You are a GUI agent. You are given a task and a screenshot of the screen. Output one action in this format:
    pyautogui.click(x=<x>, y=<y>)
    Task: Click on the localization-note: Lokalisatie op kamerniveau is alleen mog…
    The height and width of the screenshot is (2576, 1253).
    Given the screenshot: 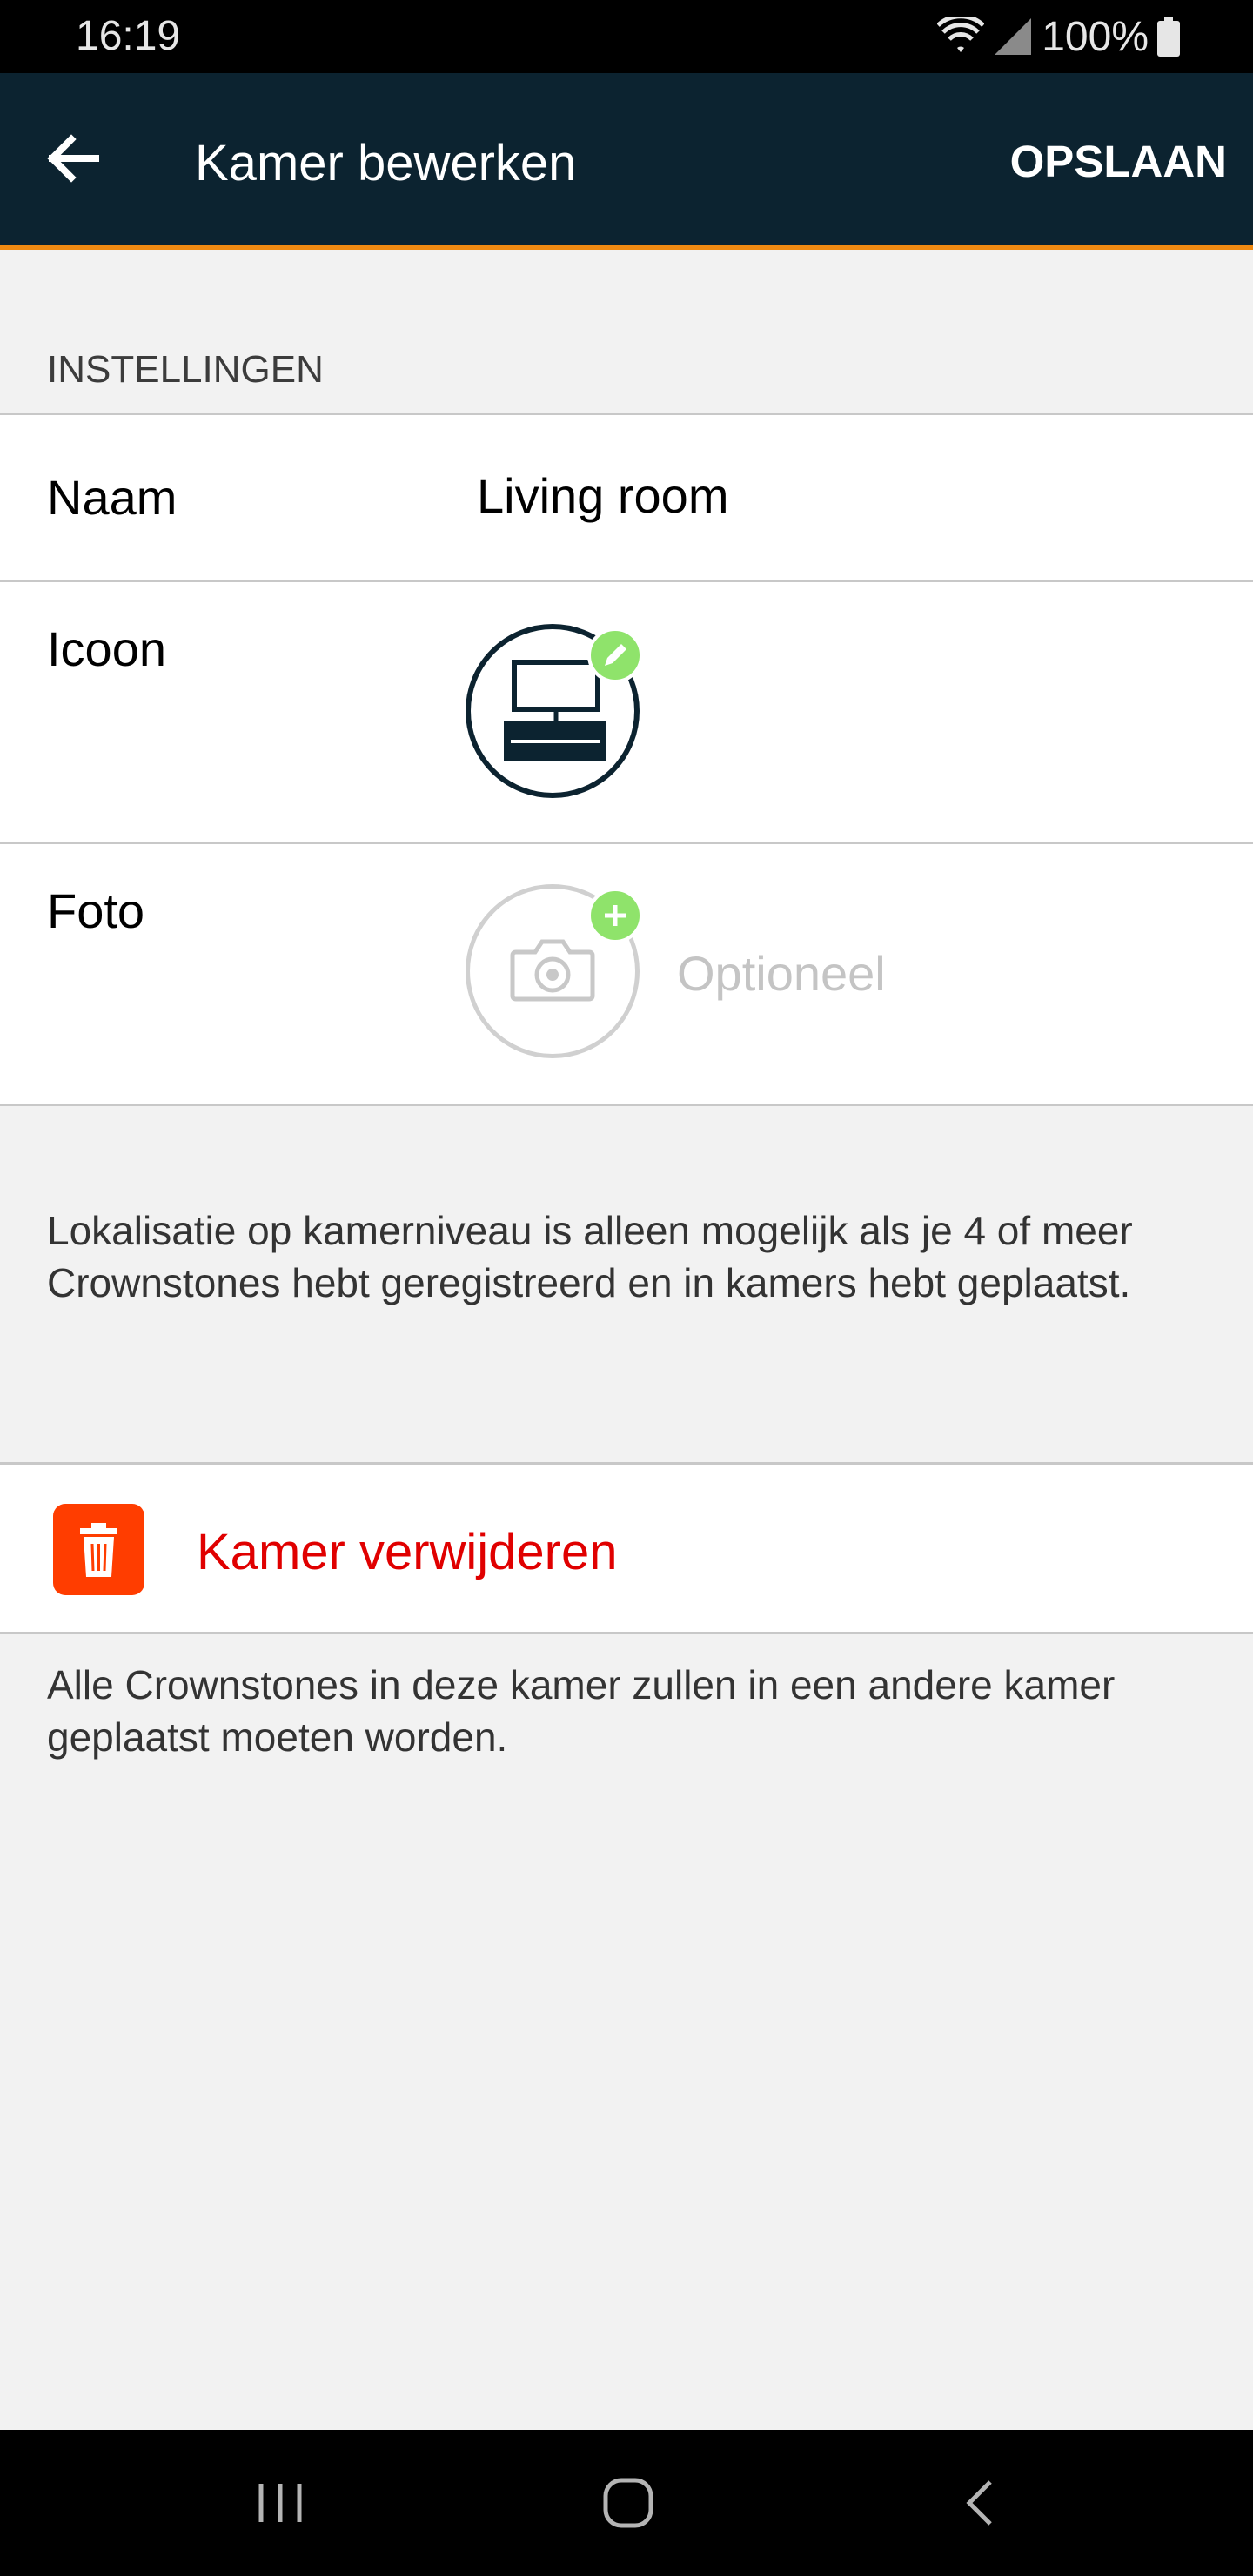 What is the action you would take?
    pyautogui.click(x=590, y=1256)
    